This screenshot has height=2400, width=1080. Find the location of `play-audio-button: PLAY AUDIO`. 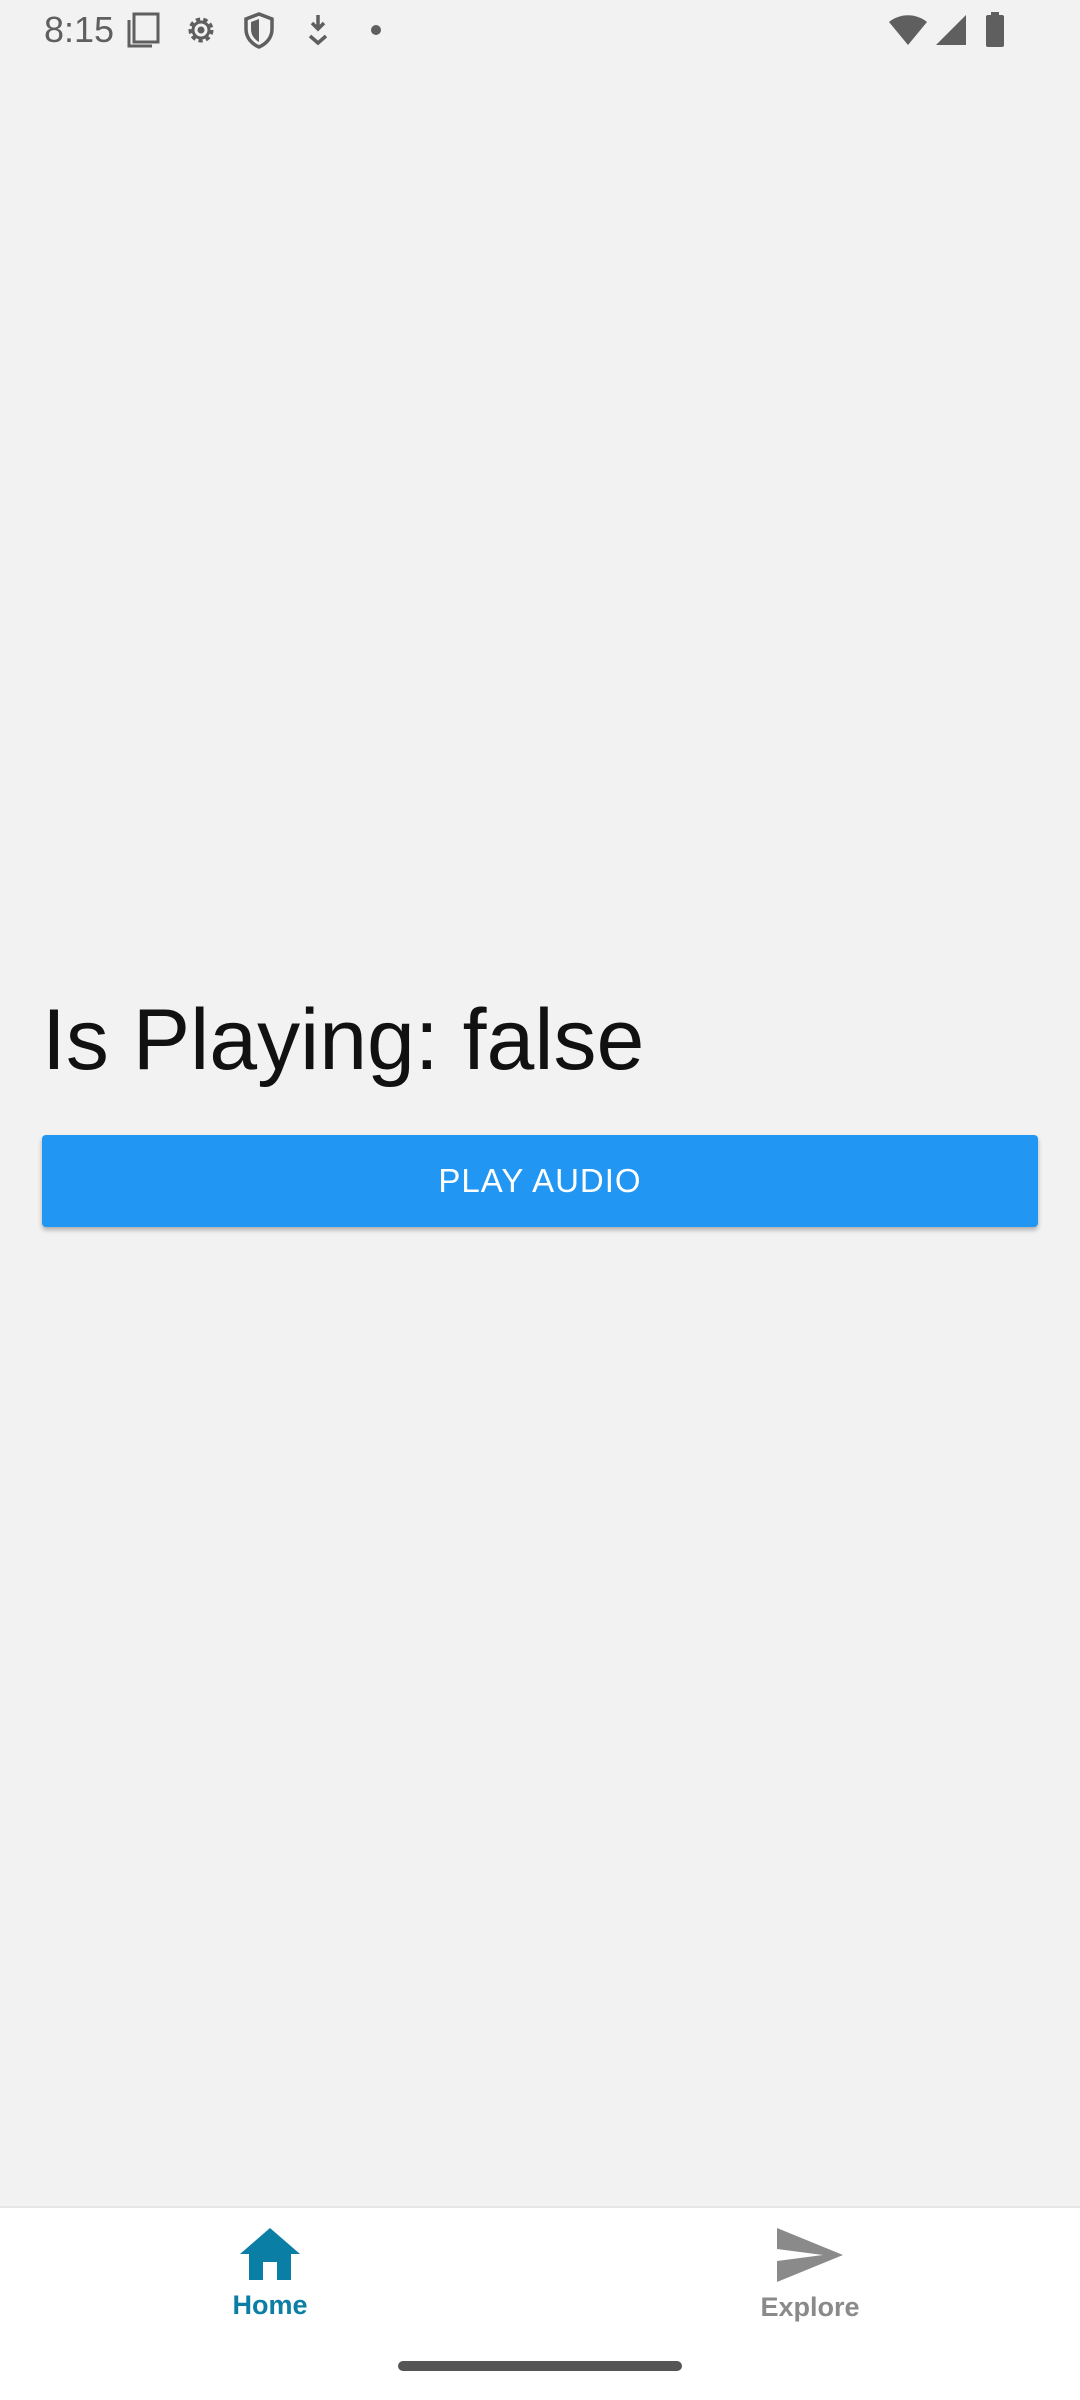

play-audio-button: PLAY AUDIO is located at coordinates (540, 1181).